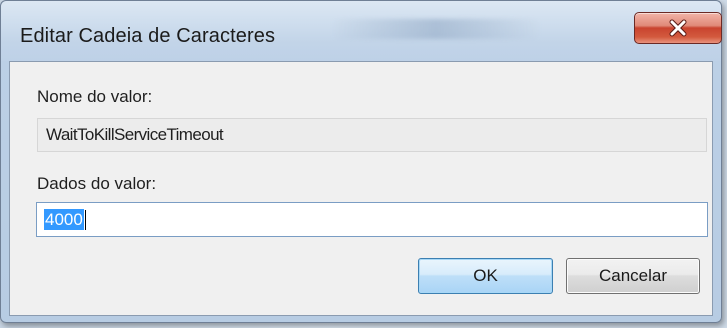  I want to click on ok-button: OK, so click(485, 276).